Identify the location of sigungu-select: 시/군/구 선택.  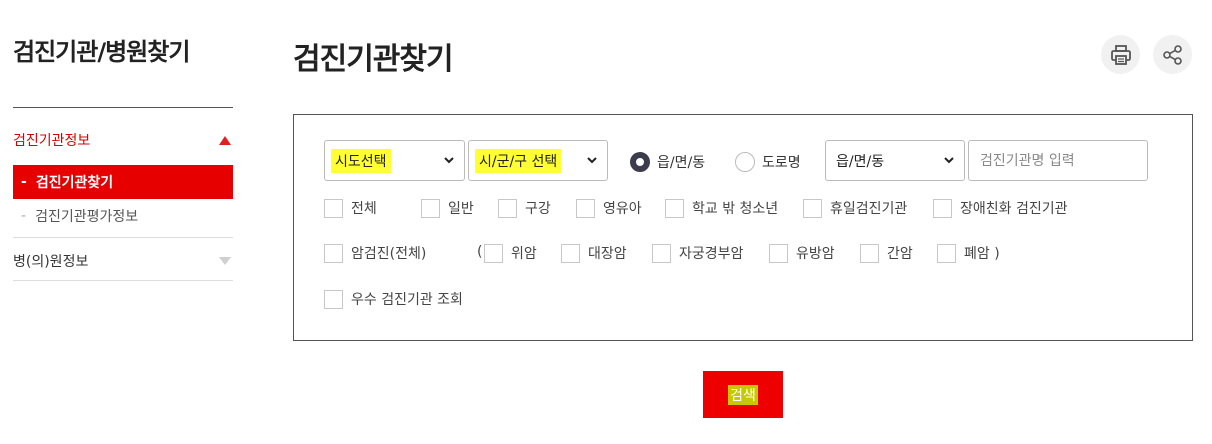
(538, 160).